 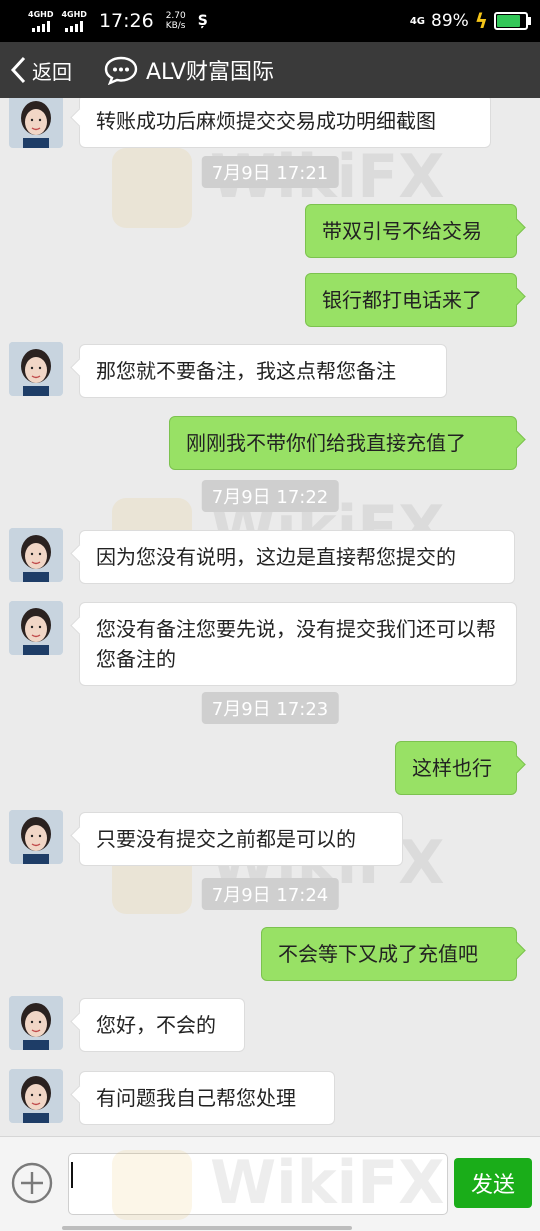 What do you see at coordinates (270, 172) in the screenshot?
I see `timestamp: 7月9日 17:21` at bounding box center [270, 172].